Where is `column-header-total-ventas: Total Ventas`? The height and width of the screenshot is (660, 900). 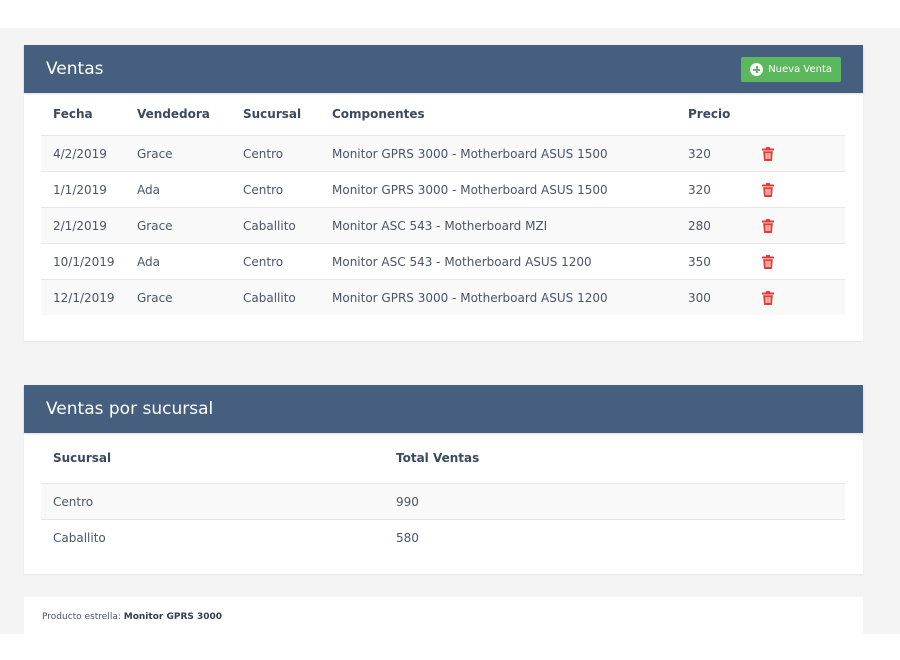 column-header-total-ventas: Total Ventas is located at coordinates (438, 458).